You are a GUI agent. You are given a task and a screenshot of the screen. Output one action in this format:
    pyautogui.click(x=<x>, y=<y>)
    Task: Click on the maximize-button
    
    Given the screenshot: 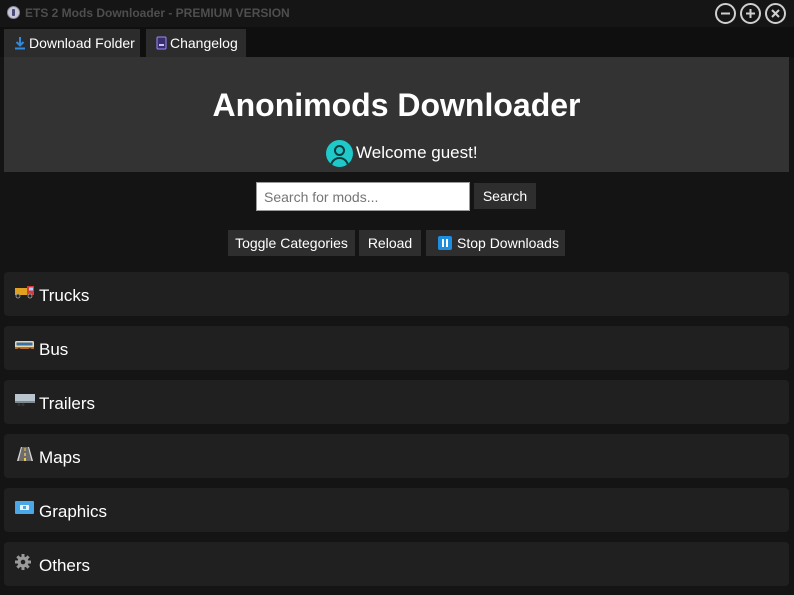 What is the action you would take?
    pyautogui.click(x=750, y=13)
    